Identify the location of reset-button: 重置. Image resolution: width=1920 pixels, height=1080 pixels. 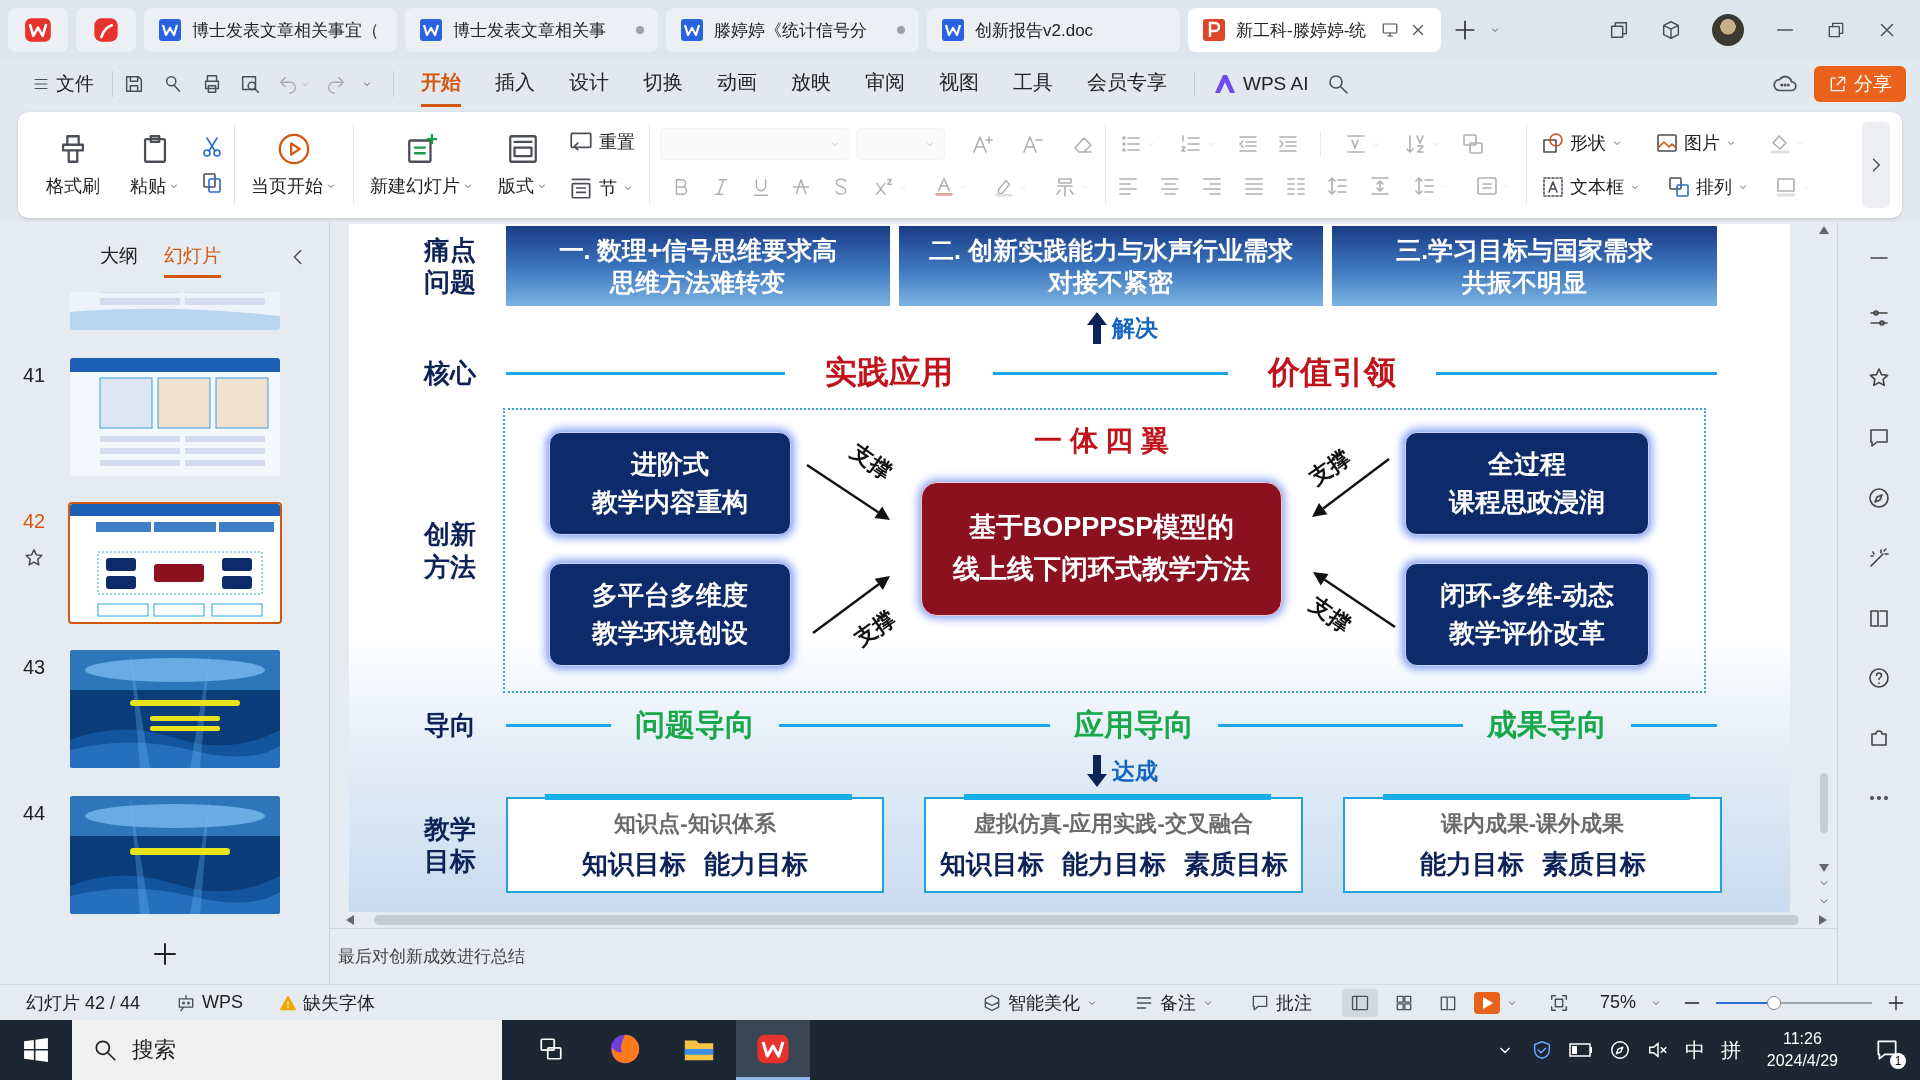
(601, 142).